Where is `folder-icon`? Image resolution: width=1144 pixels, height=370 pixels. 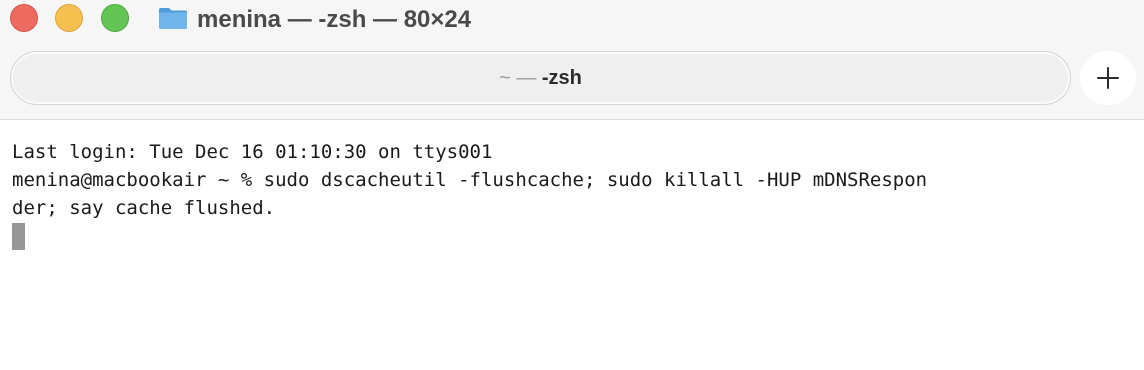 folder-icon is located at coordinates (173, 18).